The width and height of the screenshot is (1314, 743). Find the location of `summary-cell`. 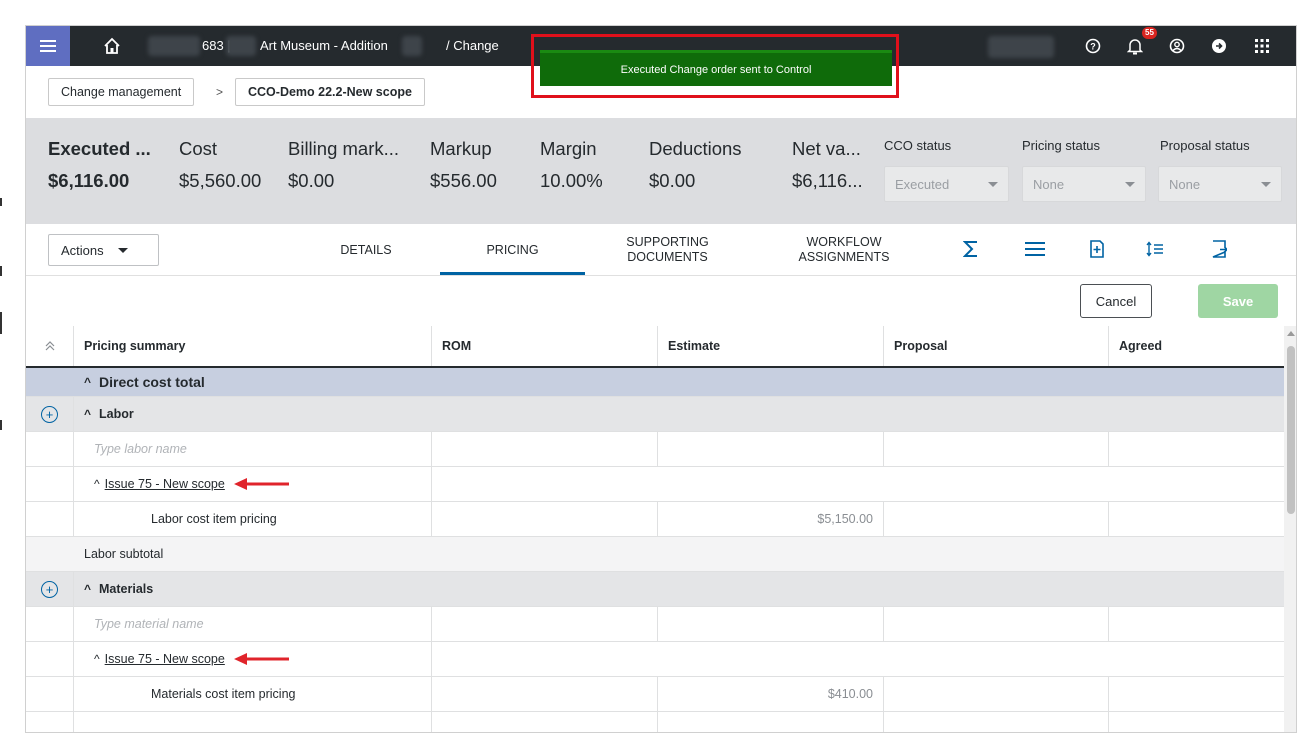

summary-cell is located at coordinates (253, 722).